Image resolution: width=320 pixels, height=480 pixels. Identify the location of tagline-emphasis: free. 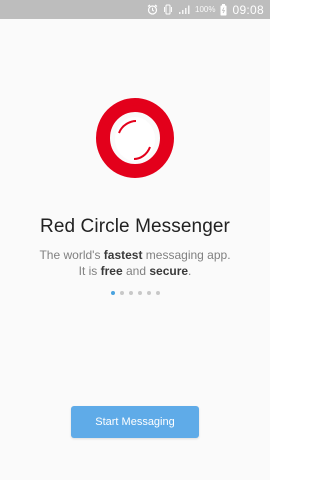
(111, 271).